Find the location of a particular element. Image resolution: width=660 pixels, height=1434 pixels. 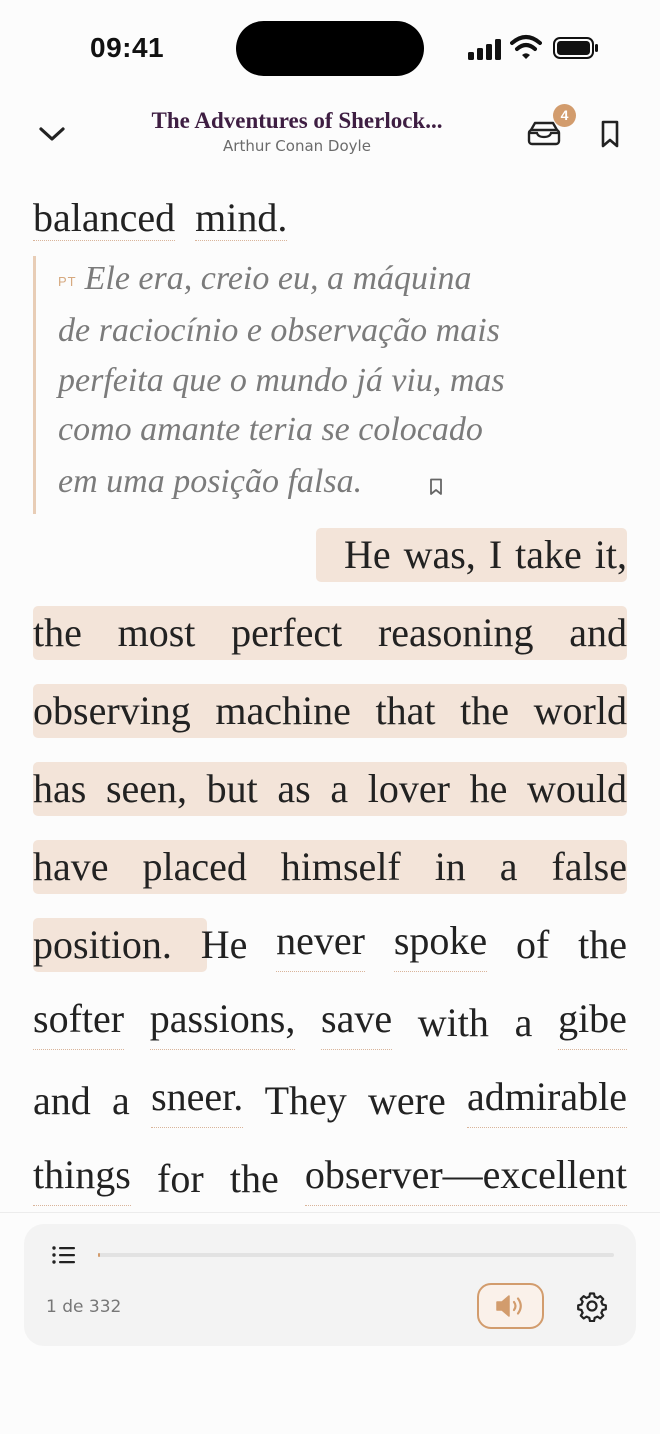

word: They is located at coordinates (306, 1101).